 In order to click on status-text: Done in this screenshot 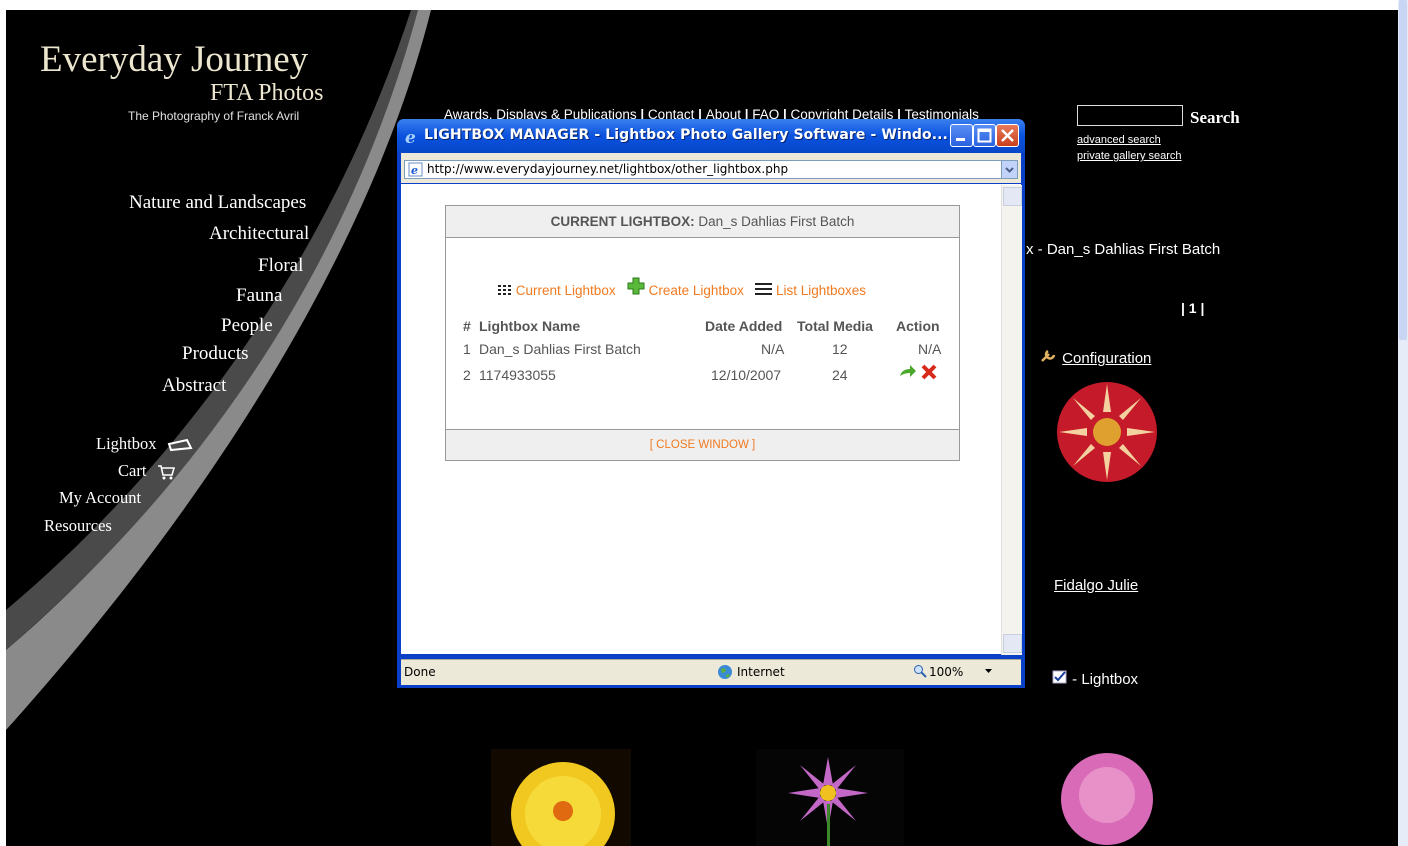, I will do `click(420, 672)`.